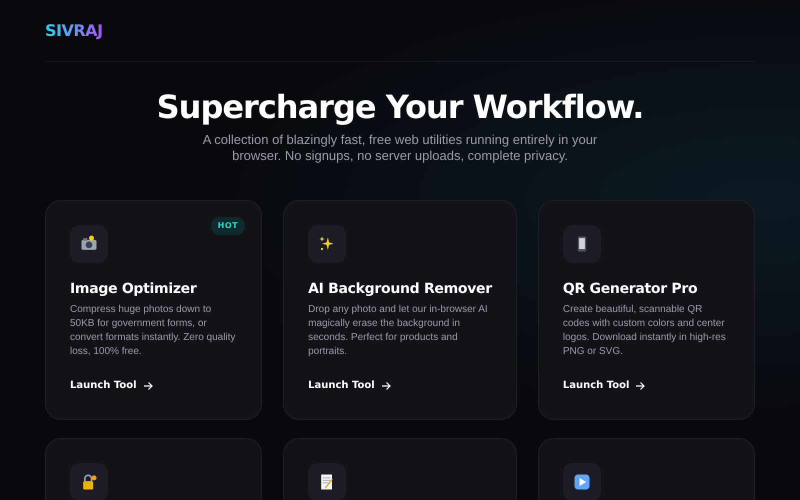  What do you see at coordinates (153, 331) in the screenshot?
I see `card-description: Compress huge photos down to 50KB for government forms, or convert formats instantly. Zero quality loss, 100% free.` at bounding box center [153, 331].